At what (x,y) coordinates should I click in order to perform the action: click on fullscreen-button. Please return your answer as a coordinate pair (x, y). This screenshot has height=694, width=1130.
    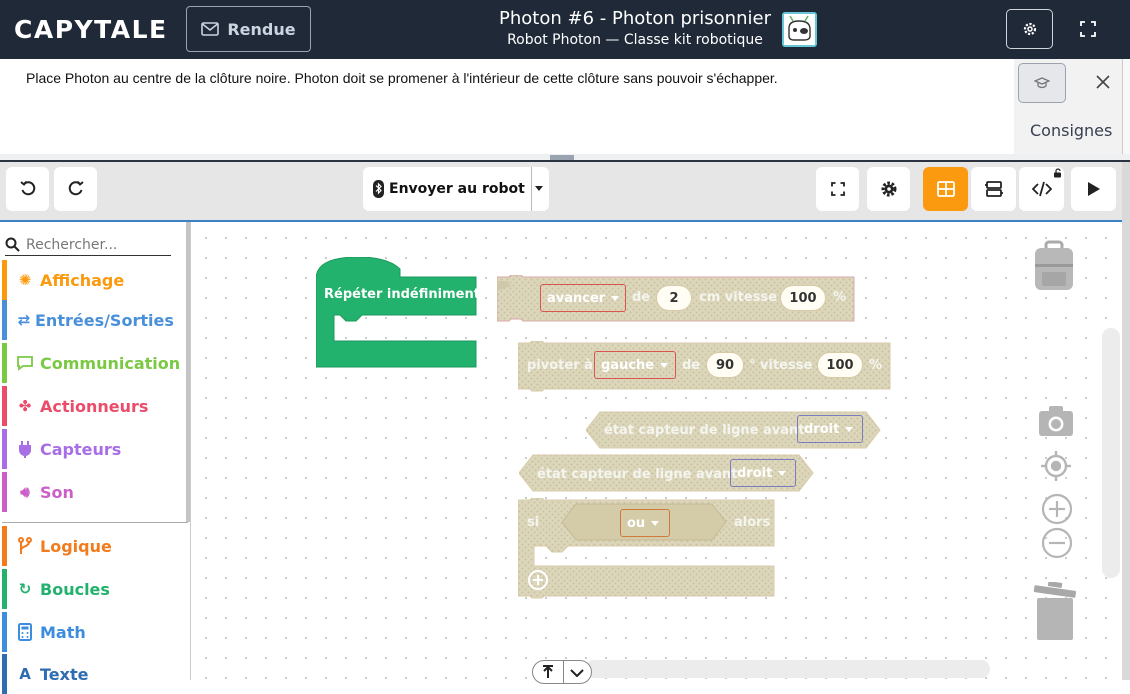
    Looking at the image, I should click on (837, 189).